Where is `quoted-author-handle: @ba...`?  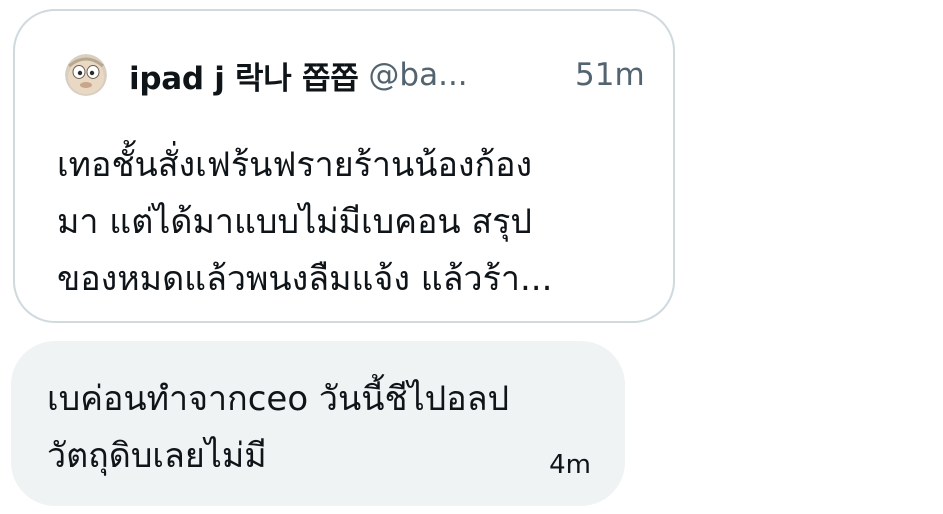 quoted-author-handle: @ba... is located at coordinates (417, 75).